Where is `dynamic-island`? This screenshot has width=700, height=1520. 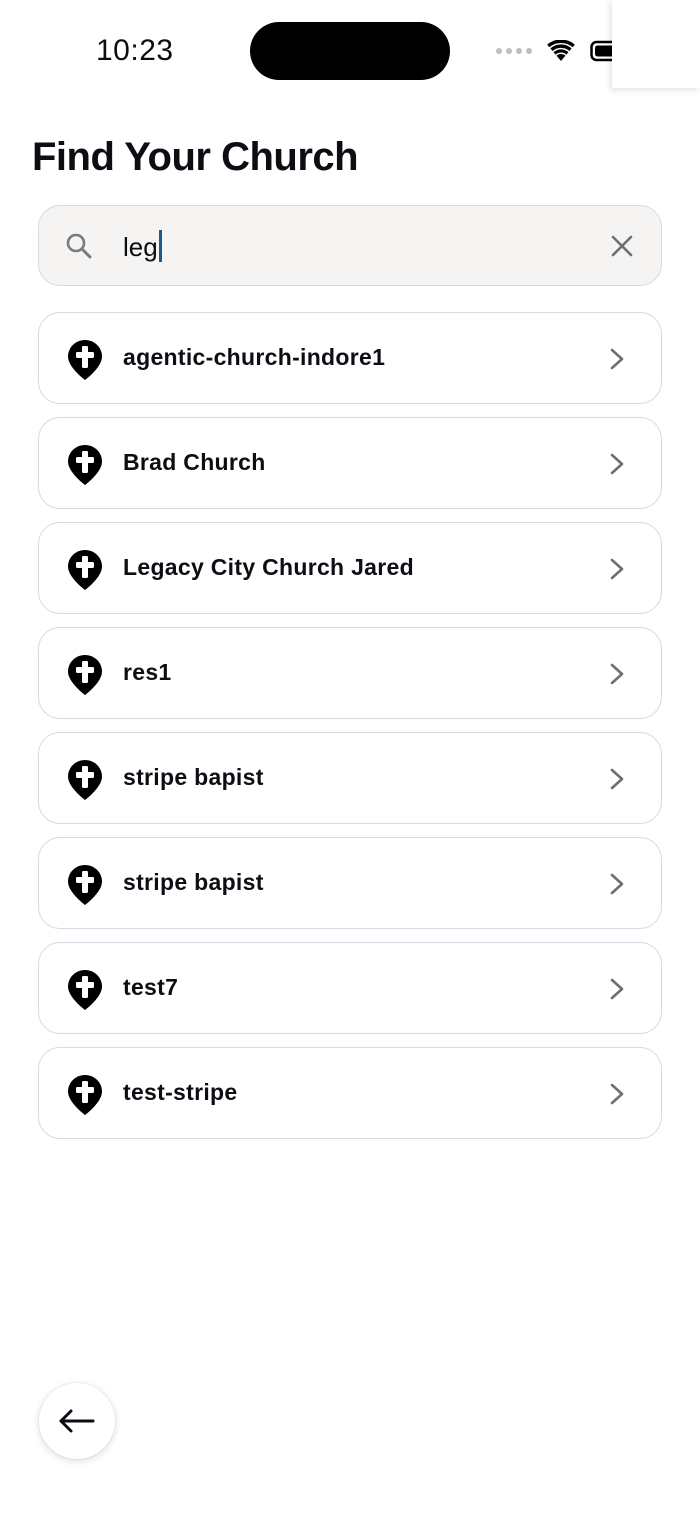 dynamic-island is located at coordinates (350, 51).